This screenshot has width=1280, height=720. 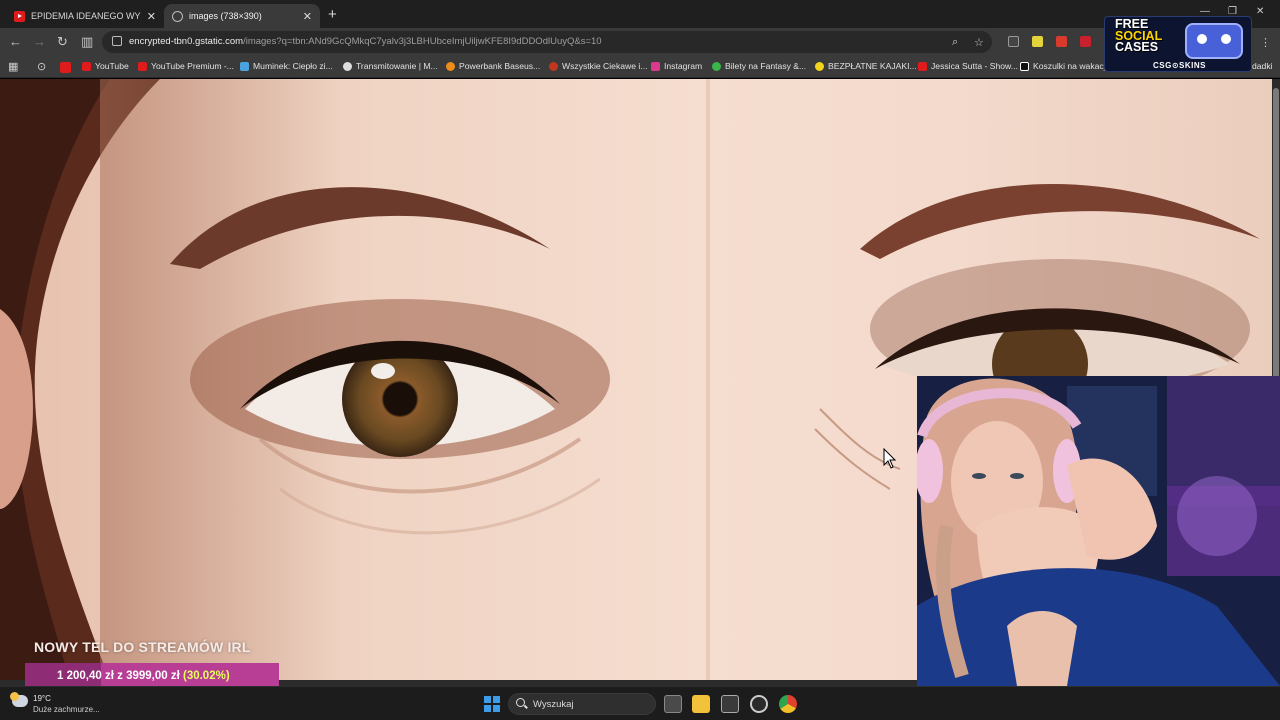 I want to click on tab-images-active: images (738×390) ✕, so click(x=242, y=16).